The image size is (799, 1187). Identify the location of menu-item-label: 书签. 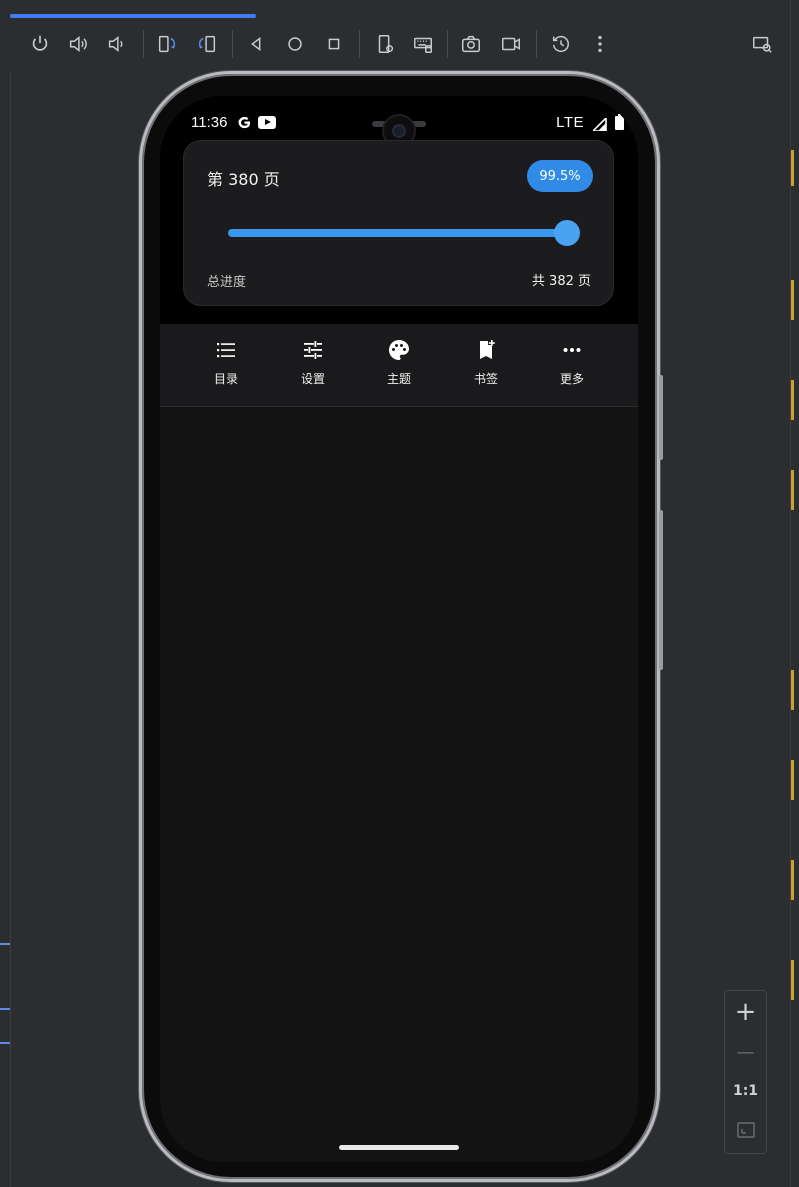
(485, 379).